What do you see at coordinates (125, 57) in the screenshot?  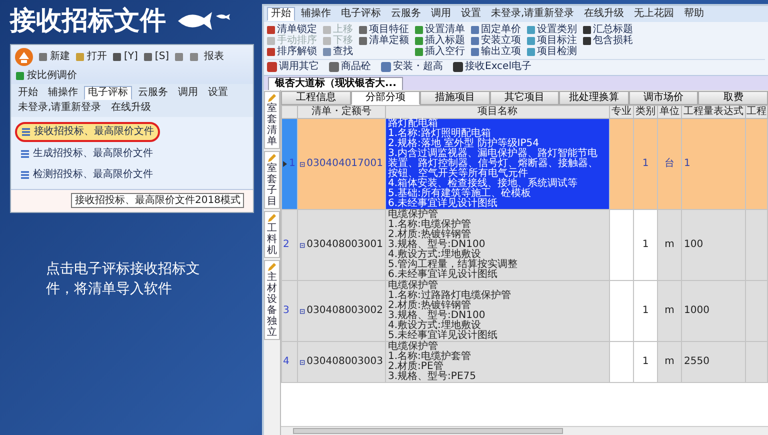 I see `quick-access-button: [Y]` at bounding box center [125, 57].